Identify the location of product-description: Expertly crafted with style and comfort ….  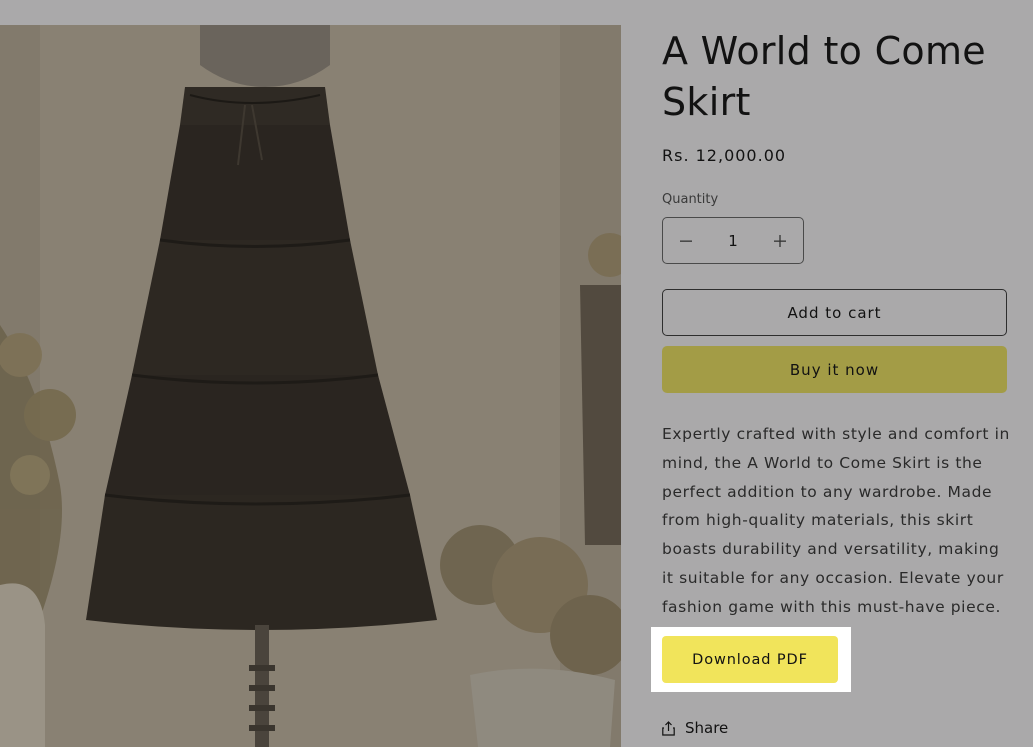
(836, 520).